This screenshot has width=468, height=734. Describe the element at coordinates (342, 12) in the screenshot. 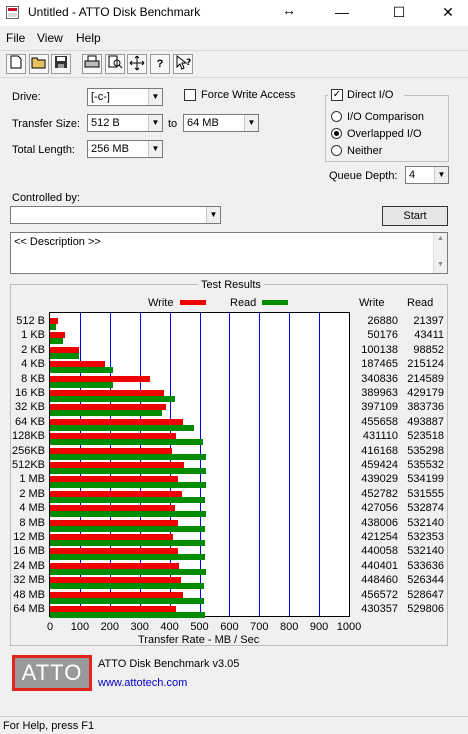

I see `minimize-button: —` at that location.